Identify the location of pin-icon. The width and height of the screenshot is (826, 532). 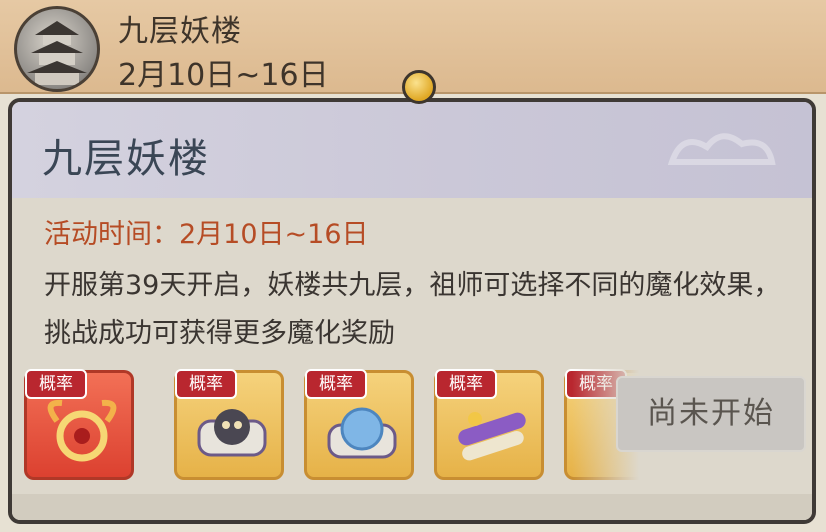
(419, 87).